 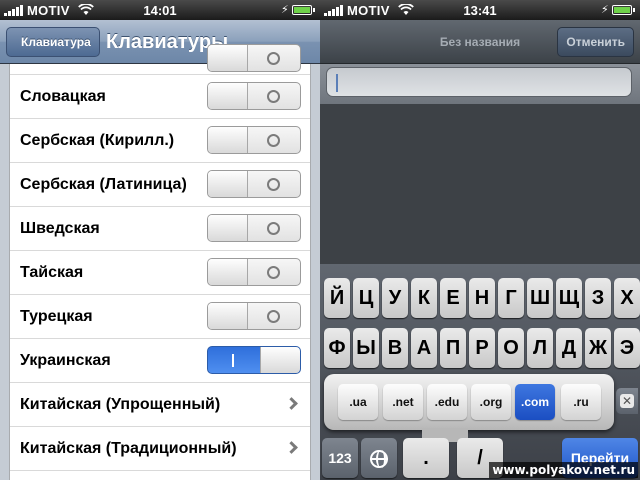 What do you see at coordinates (160, 229) in the screenshot?
I see `list-item: Шведская` at bounding box center [160, 229].